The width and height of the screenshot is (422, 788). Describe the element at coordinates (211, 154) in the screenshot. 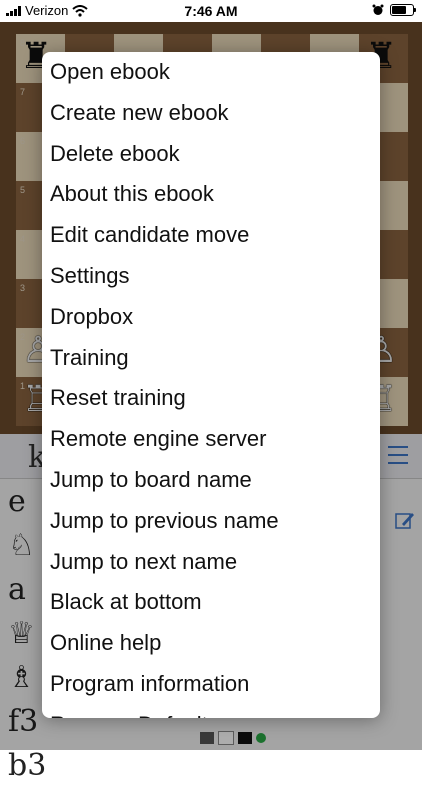

I see `menu-item-delete-ebook: Delete ebook` at that location.